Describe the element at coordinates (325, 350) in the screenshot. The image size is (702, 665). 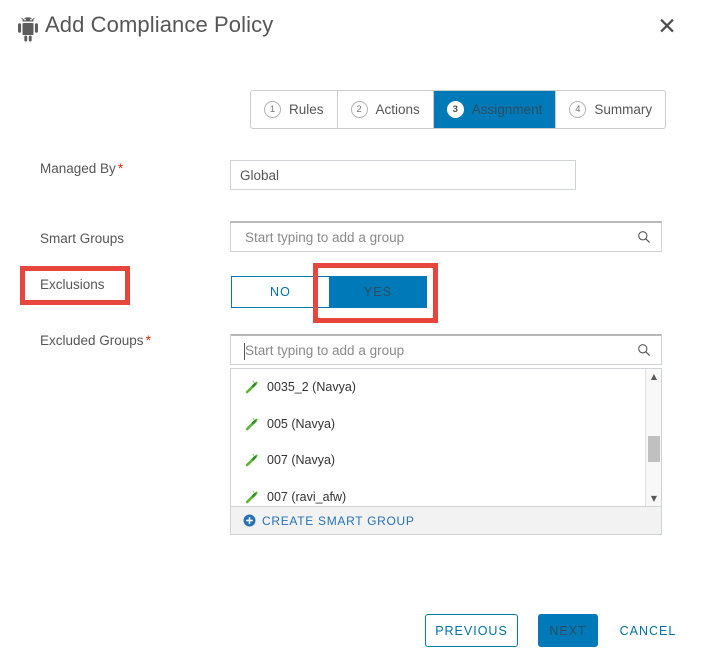
I see `excluded-groups-placeholder: Start typing to add a group` at that location.